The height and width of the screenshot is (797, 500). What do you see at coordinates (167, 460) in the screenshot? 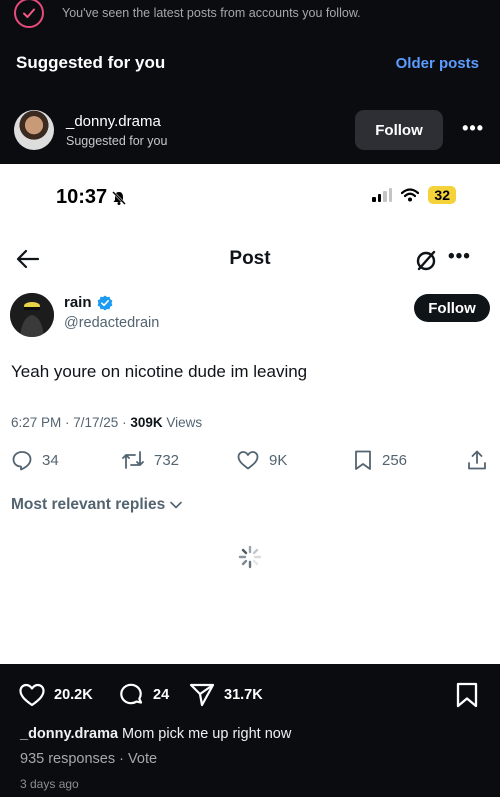
I see `repost-count: 732` at bounding box center [167, 460].